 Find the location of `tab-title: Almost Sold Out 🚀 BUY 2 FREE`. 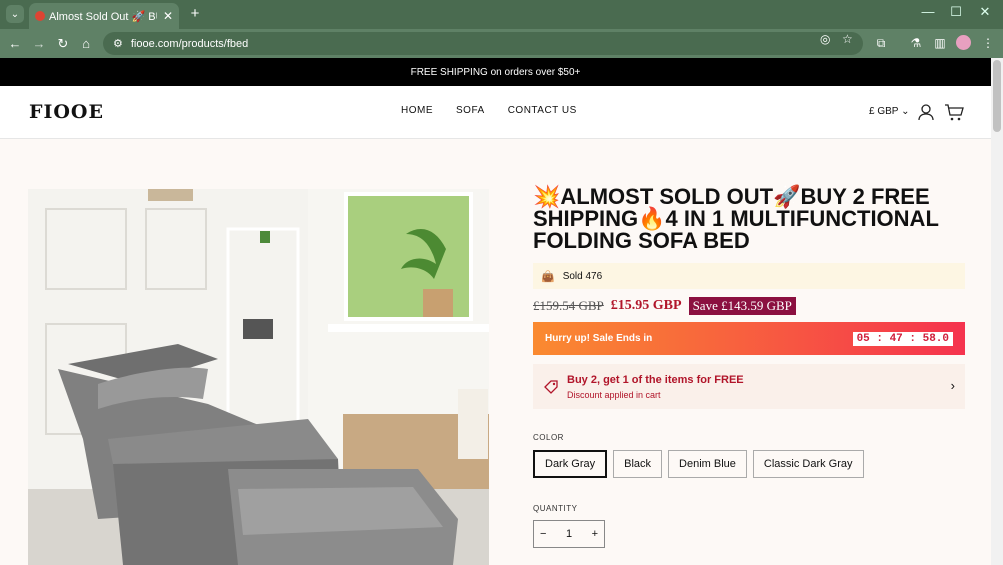

tab-title: Almost Sold Out 🚀 BUY 2 FREE is located at coordinates (103, 16).